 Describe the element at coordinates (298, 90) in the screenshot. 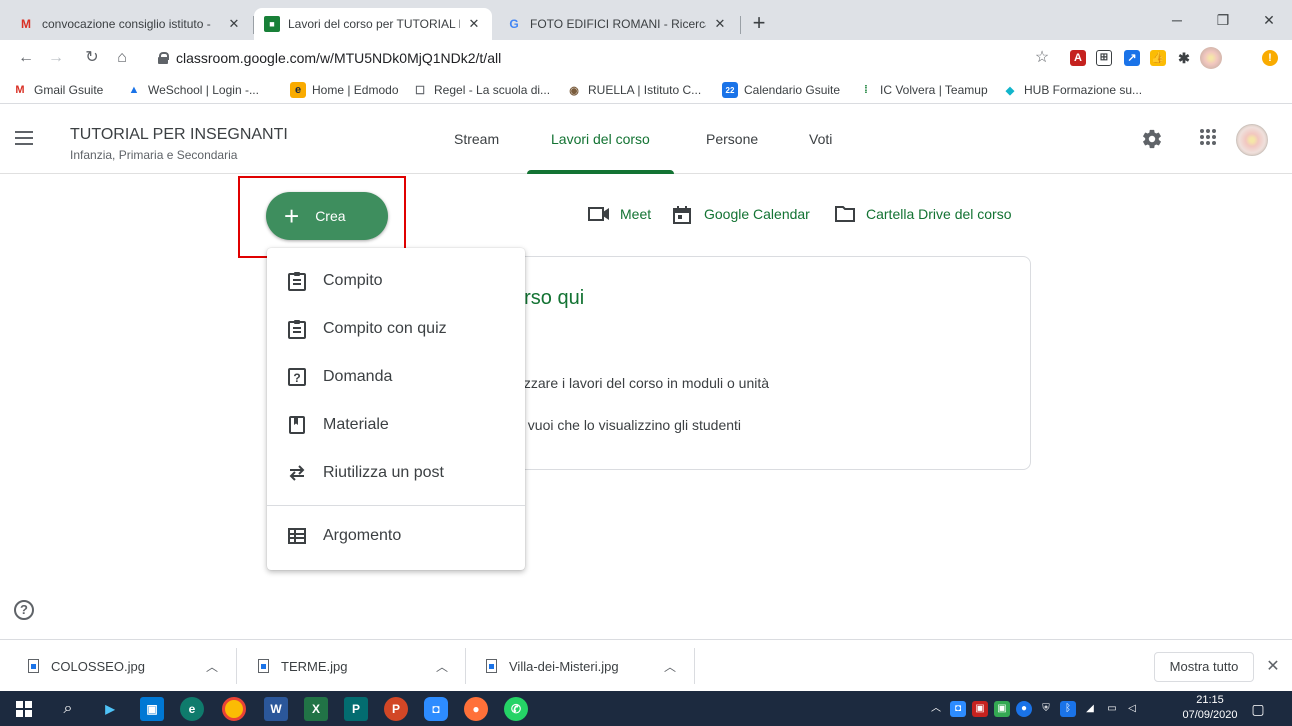

I see `edmodo-icon: e` at that location.